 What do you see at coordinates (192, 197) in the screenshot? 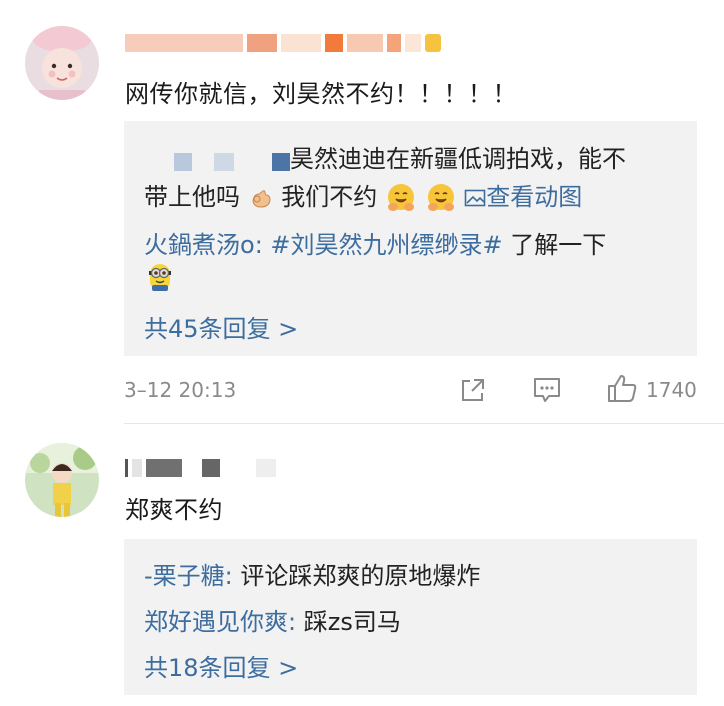
I see `reply-text: 带上他吗` at bounding box center [192, 197].